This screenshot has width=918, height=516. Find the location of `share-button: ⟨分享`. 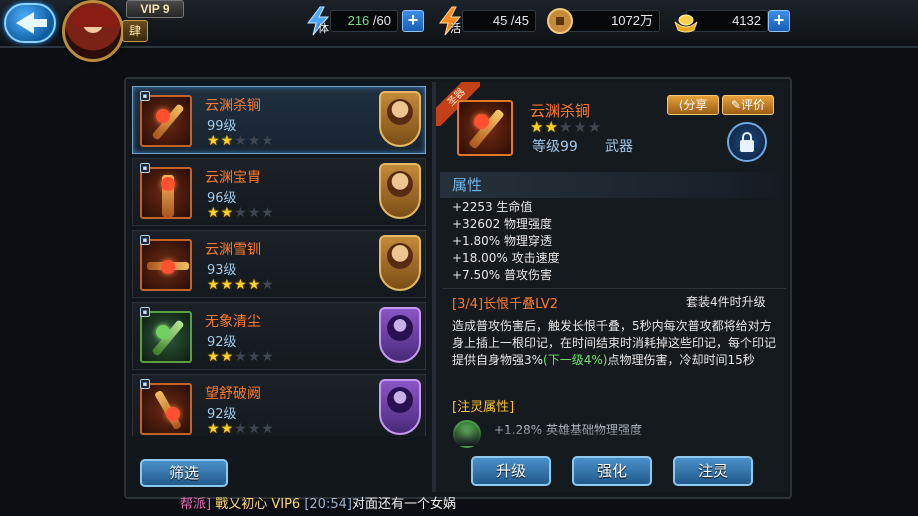

share-button: ⟨分享 is located at coordinates (693, 105).